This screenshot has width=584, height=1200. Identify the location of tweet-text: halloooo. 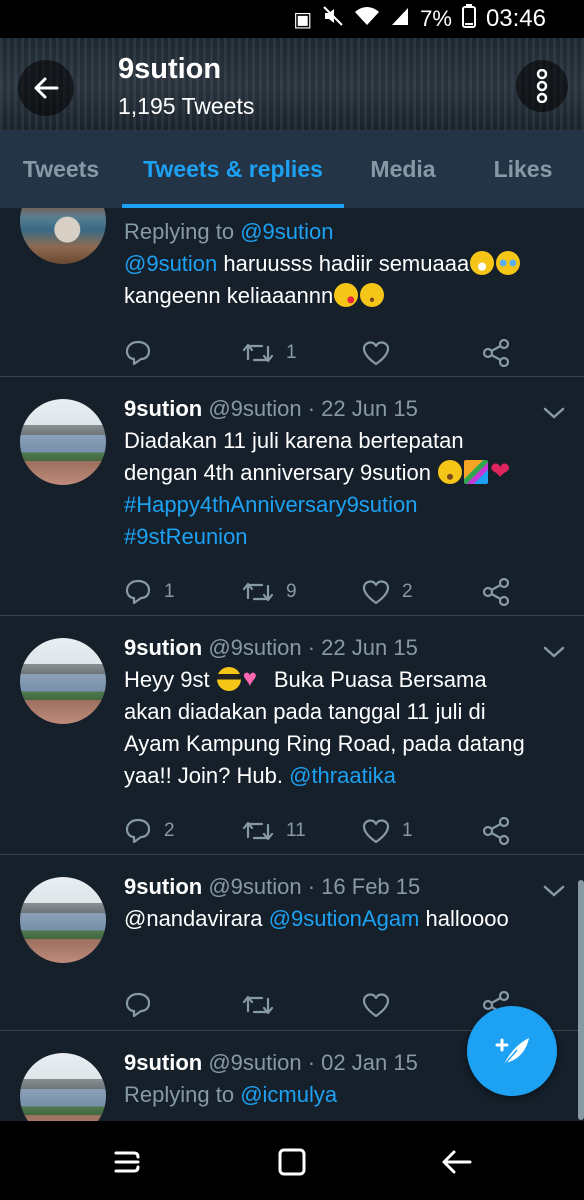
(464, 918).